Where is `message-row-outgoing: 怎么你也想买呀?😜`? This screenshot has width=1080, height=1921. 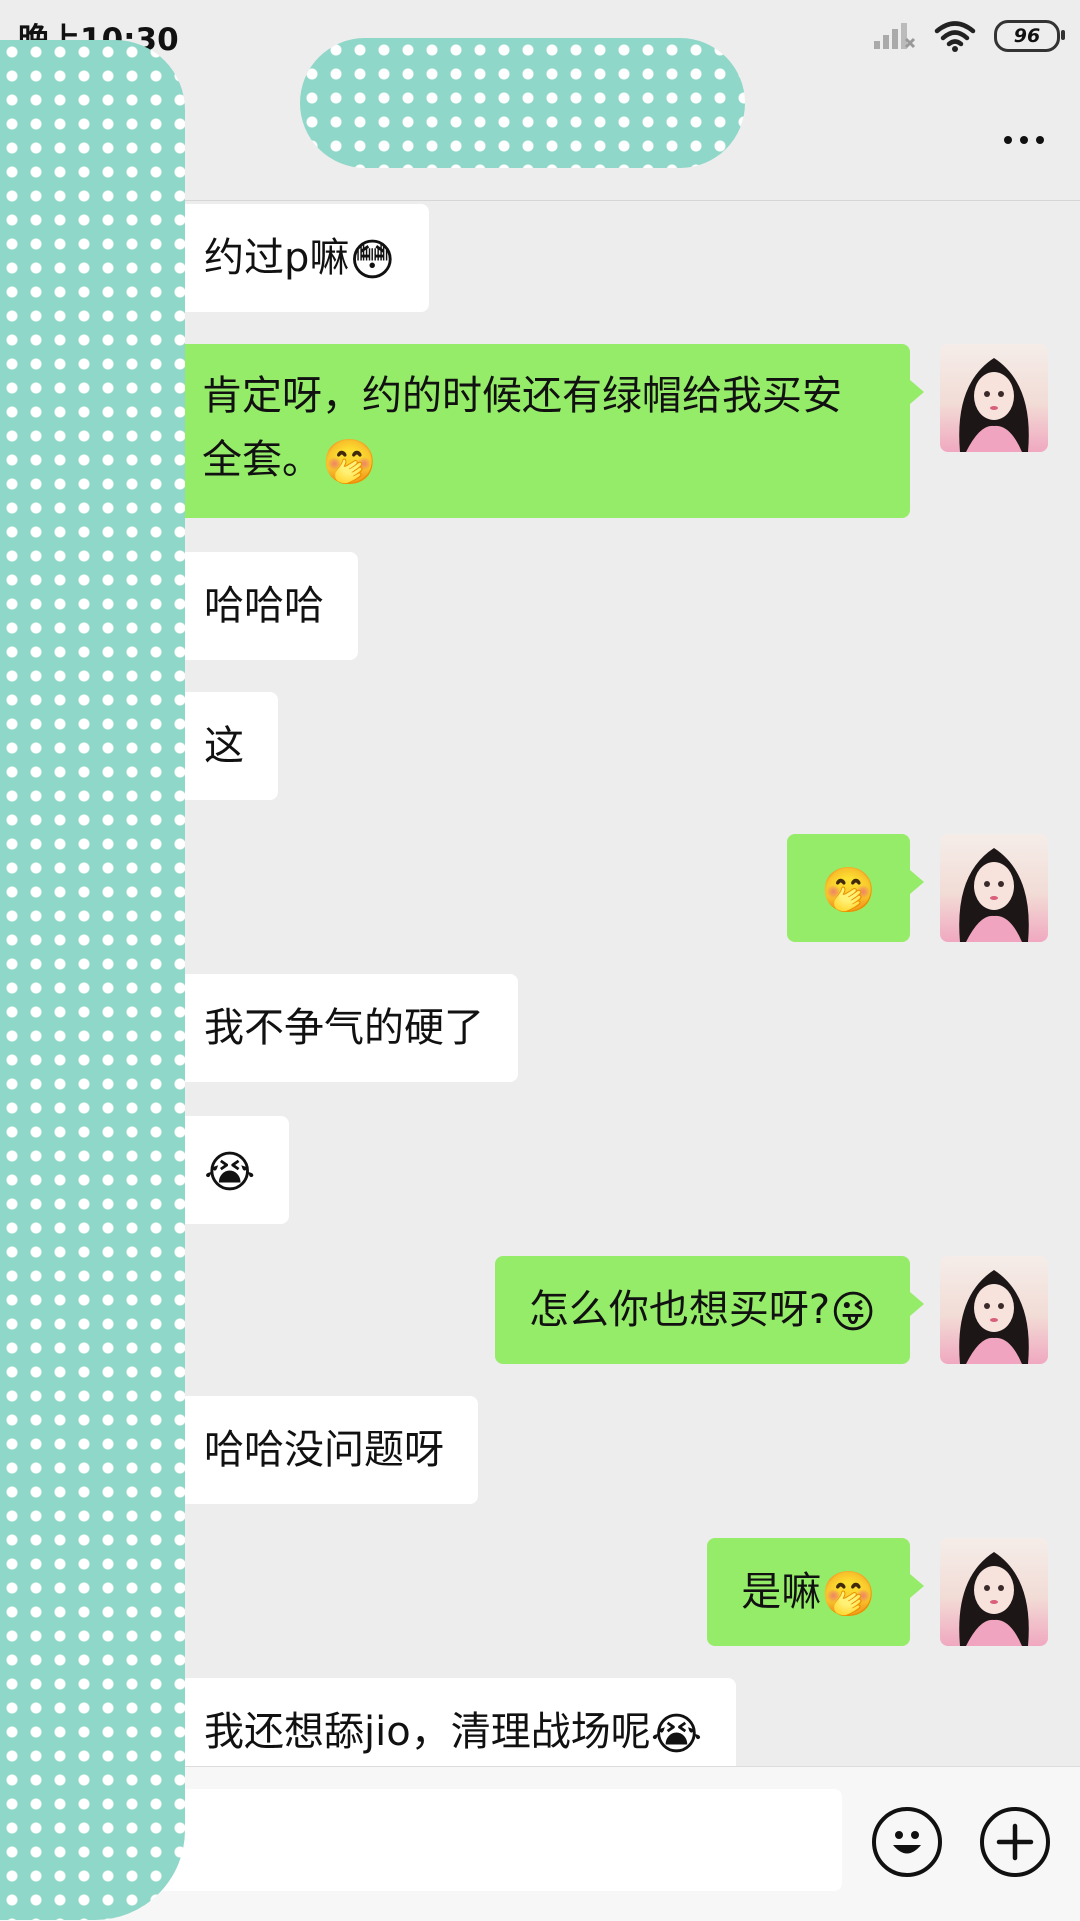 message-row-outgoing: 怎么你也想买呀?😜 is located at coordinates (709, 1310).